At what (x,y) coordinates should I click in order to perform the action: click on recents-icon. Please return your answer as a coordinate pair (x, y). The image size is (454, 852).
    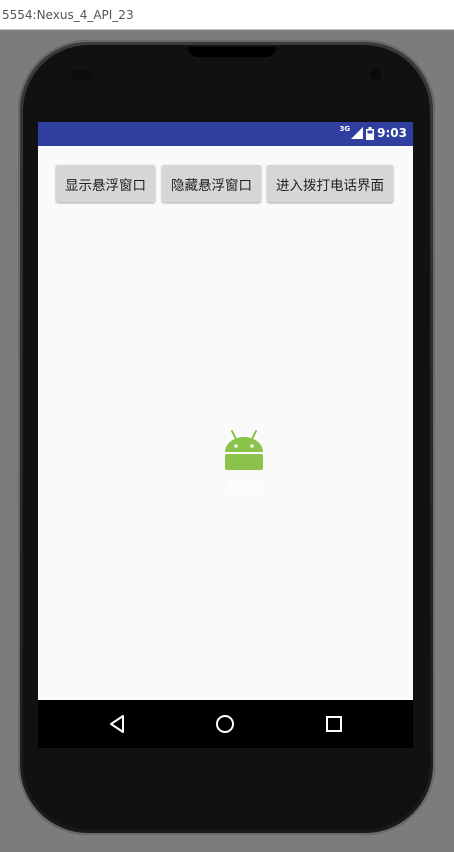
    Looking at the image, I should click on (334, 724).